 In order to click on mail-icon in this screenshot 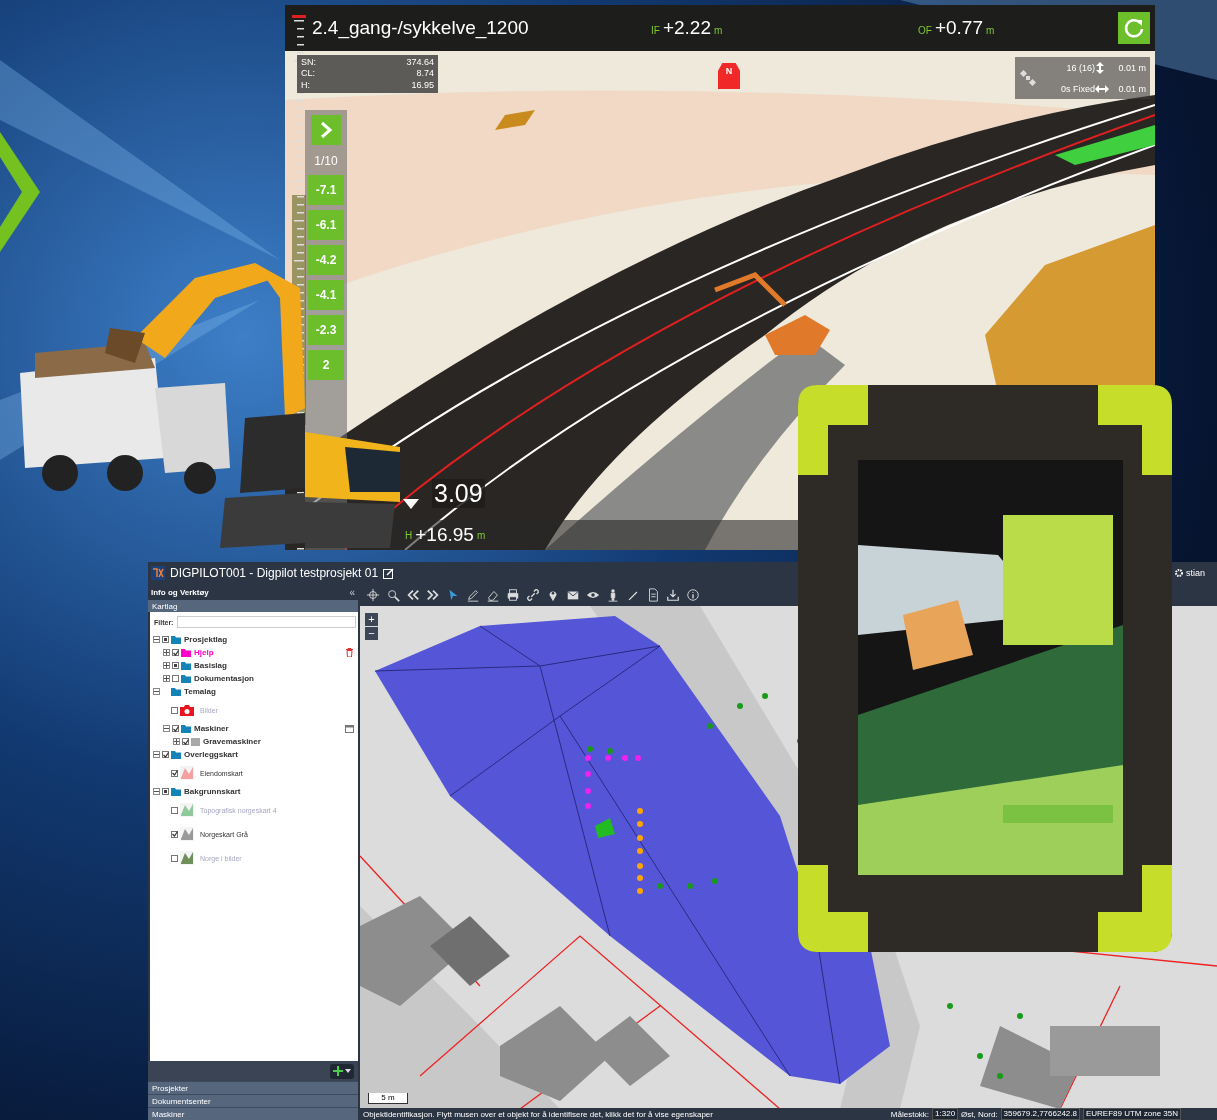, I will do `click(572, 595)`.